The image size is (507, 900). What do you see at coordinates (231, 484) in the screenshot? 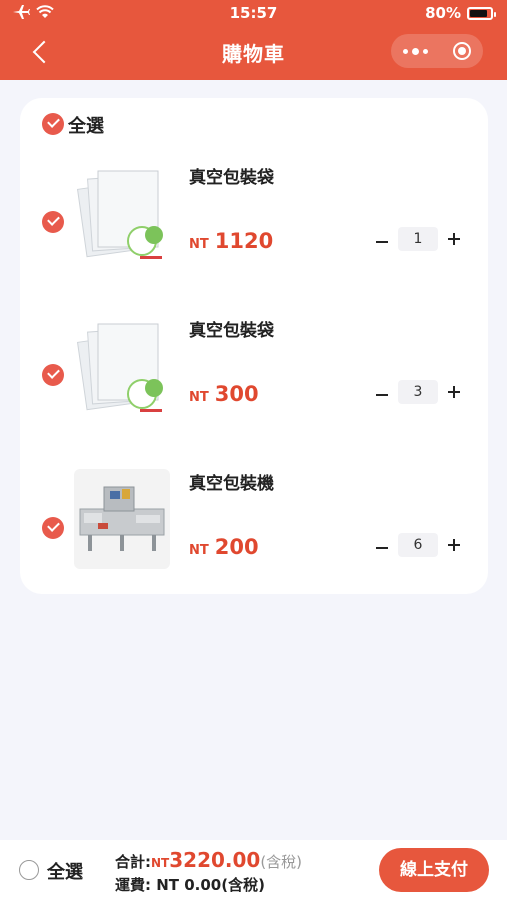
I see `item-name: 真空包裝機` at bounding box center [231, 484].